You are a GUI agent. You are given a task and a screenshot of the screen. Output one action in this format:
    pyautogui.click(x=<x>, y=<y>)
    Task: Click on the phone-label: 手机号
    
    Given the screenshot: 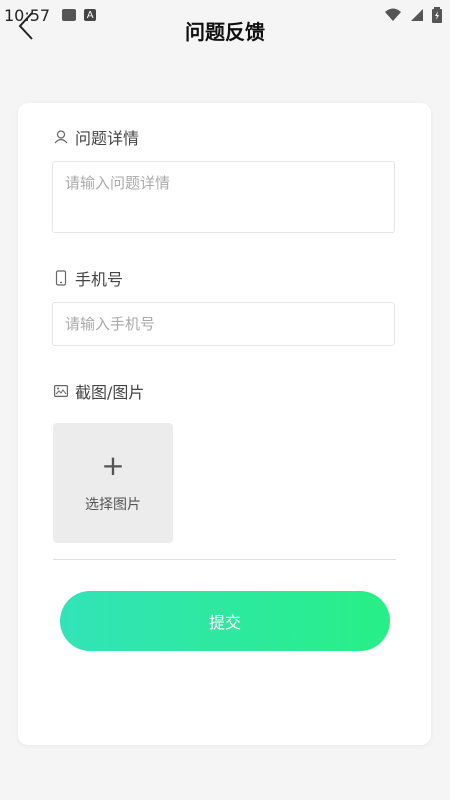 What is the action you would take?
    pyautogui.click(x=99, y=279)
    